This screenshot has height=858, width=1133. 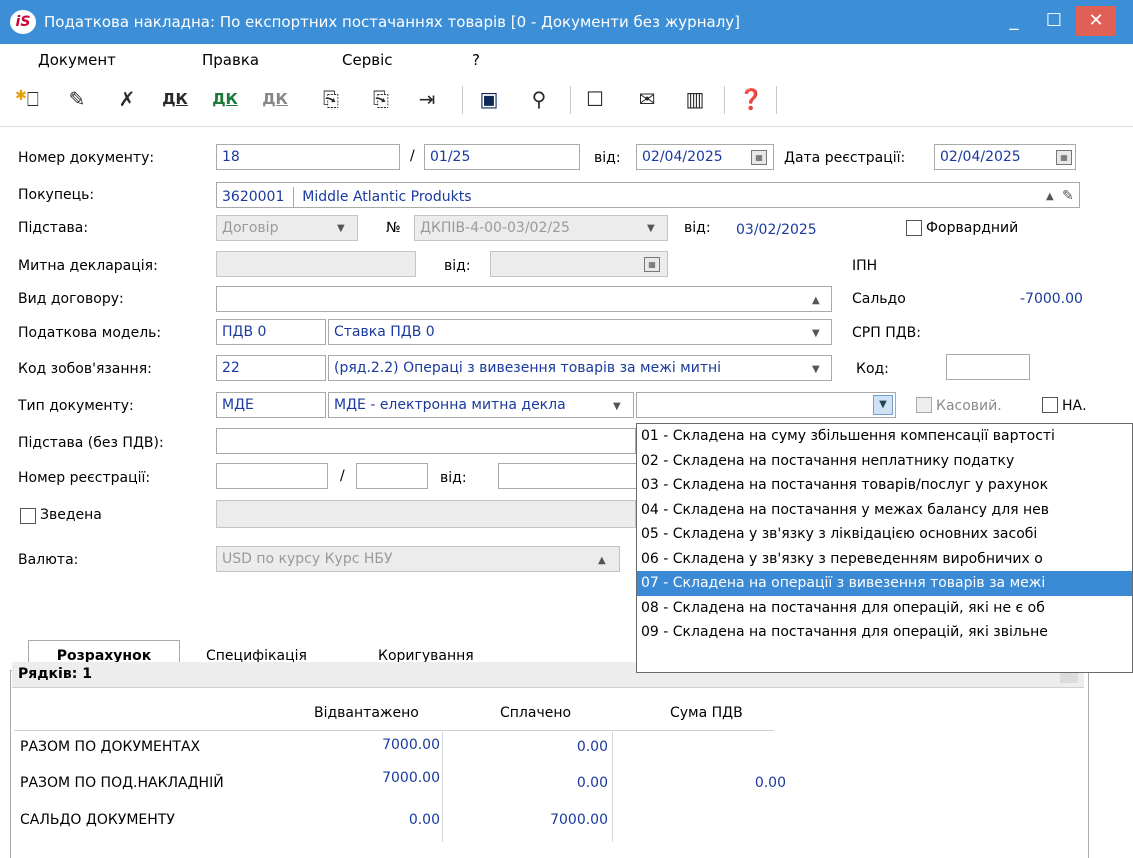 What do you see at coordinates (275, 99) in the screenshot?
I see `debit-credit-gray-icon: ДК` at bounding box center [275, 99].